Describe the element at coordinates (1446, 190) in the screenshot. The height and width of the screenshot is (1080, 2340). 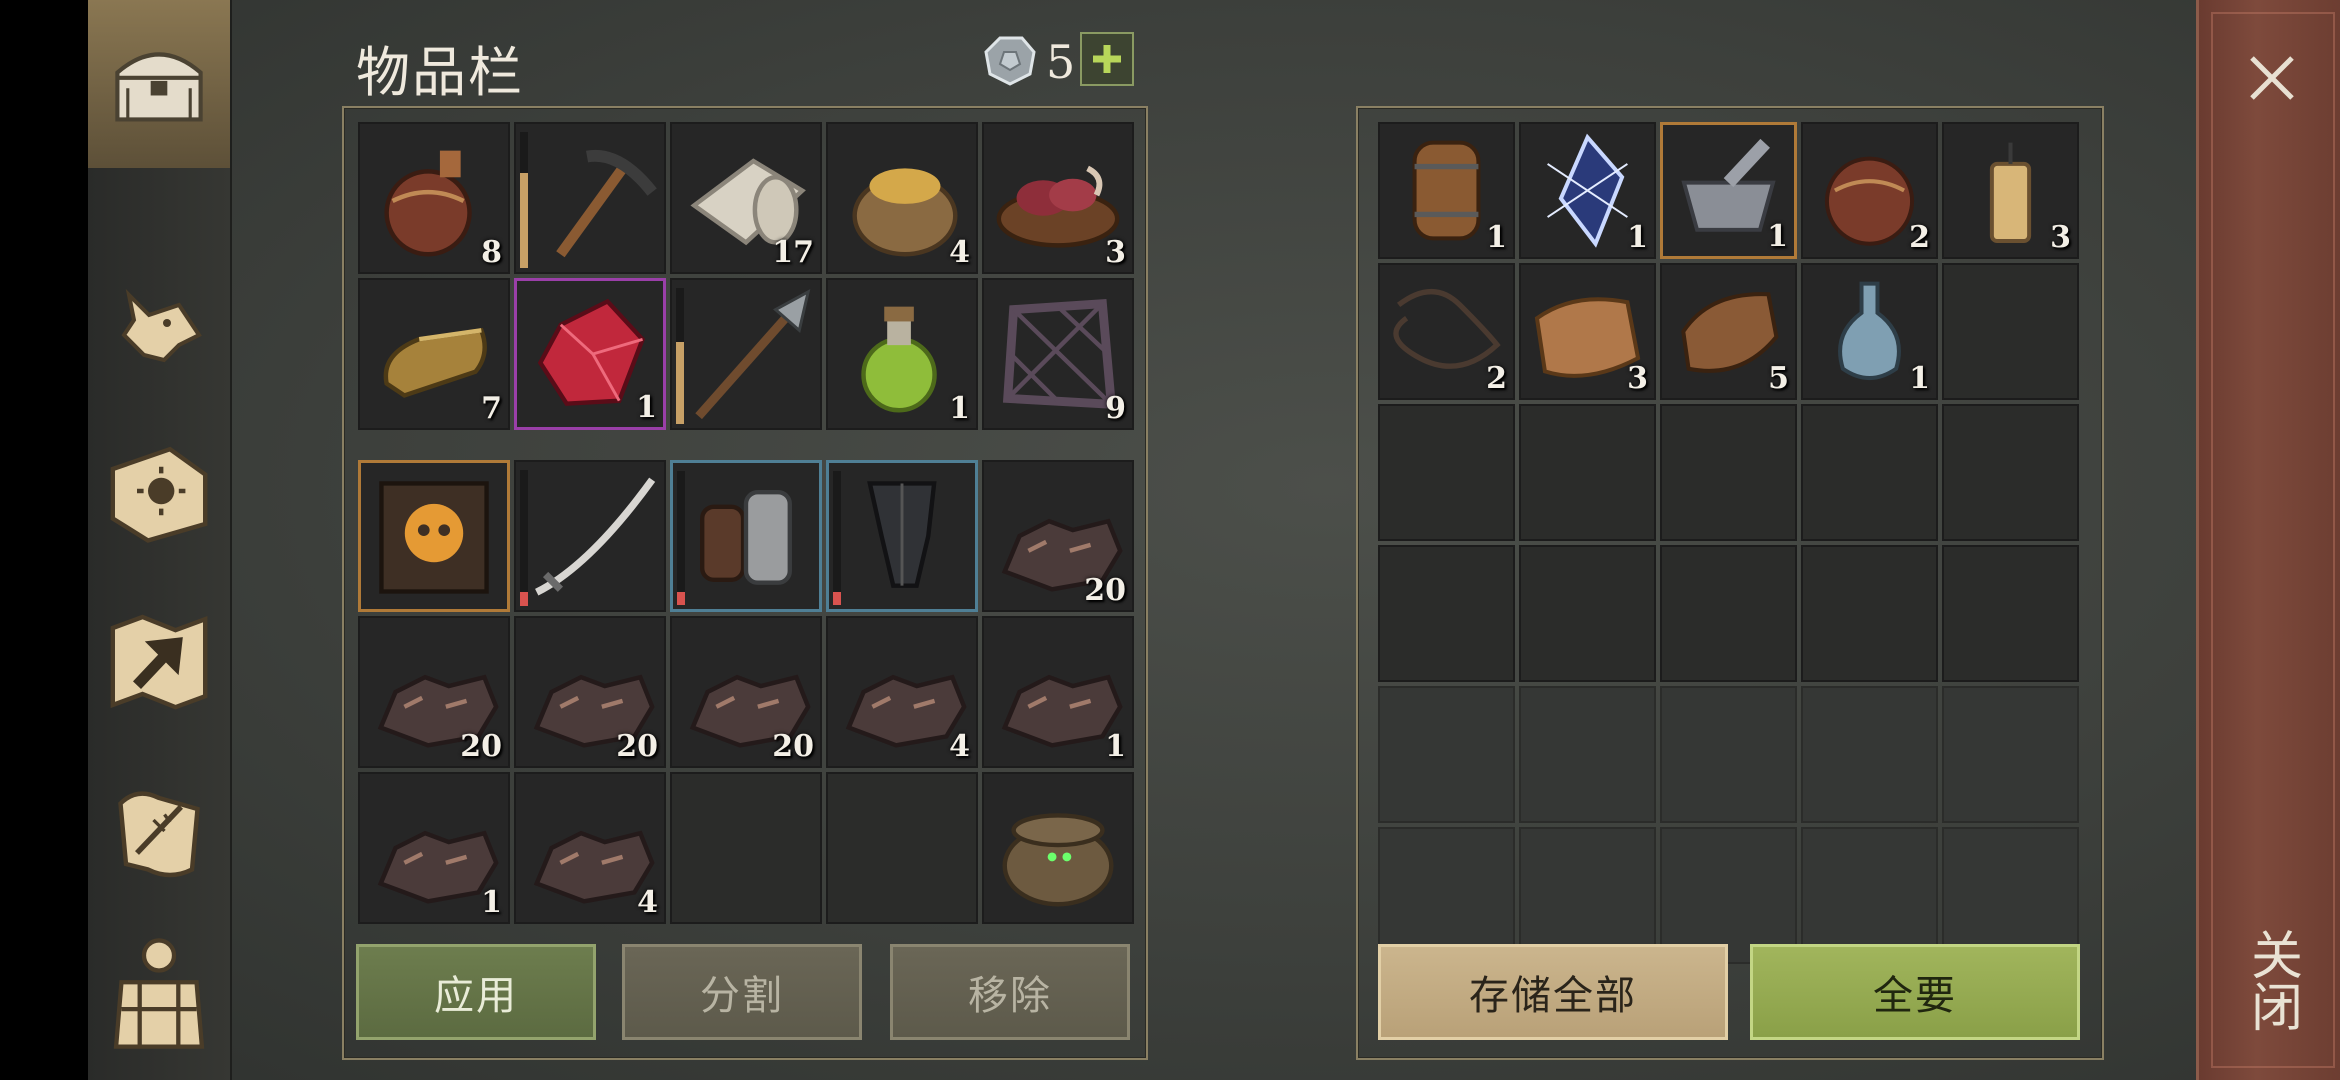
I see `item-slot-barrel: 1` at that location.